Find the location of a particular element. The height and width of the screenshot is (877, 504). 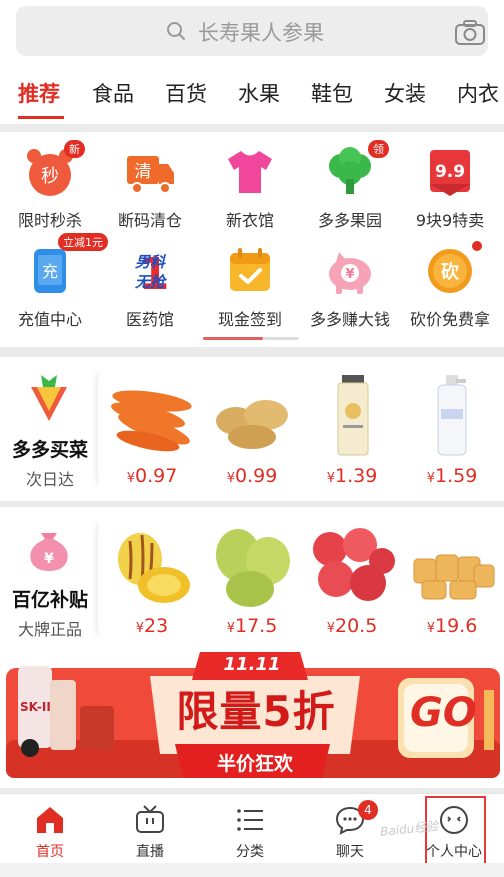

grocery-brand: 多多买菜 次日达 is located at coordinates (50, 429).